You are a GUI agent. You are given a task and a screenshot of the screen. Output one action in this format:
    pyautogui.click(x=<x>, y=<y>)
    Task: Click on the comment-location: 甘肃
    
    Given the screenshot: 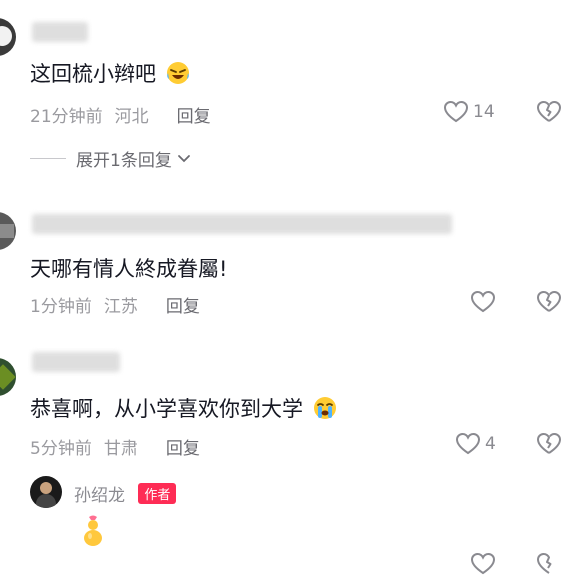 What is the action you would take?
    pyautogui.click(x=120, y=449)
    